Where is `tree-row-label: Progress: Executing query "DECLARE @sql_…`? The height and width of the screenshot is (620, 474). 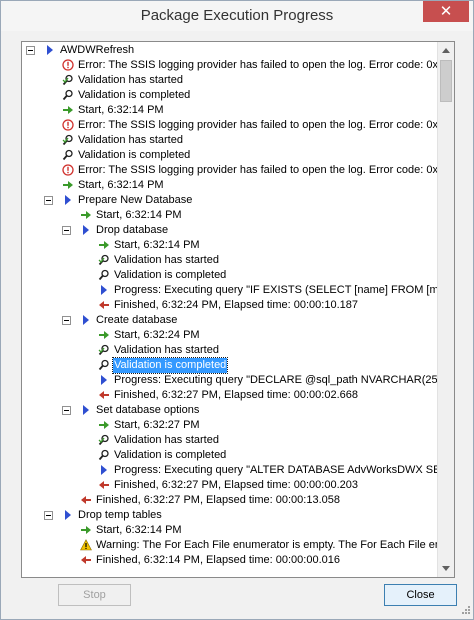
tree-row-label: Progress: Executing query "DECLARE @sql_… is located at coordinates (276, 380).